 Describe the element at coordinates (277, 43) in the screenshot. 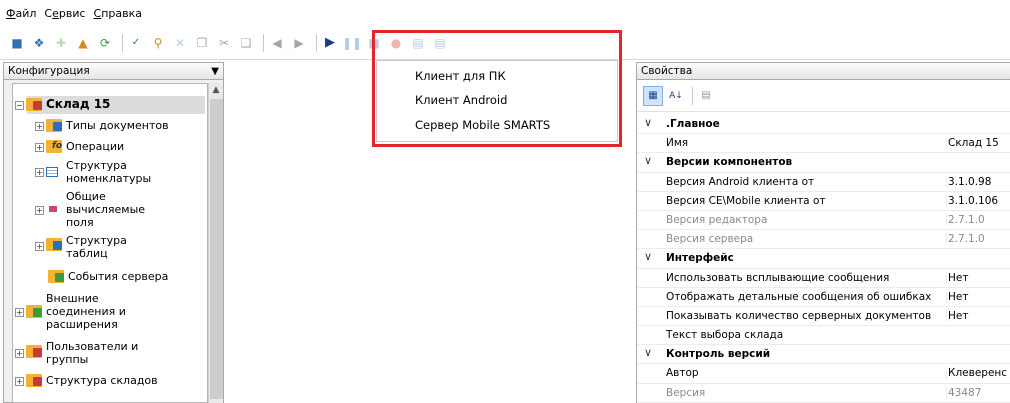

I see `back-icon: ◀` at that location.